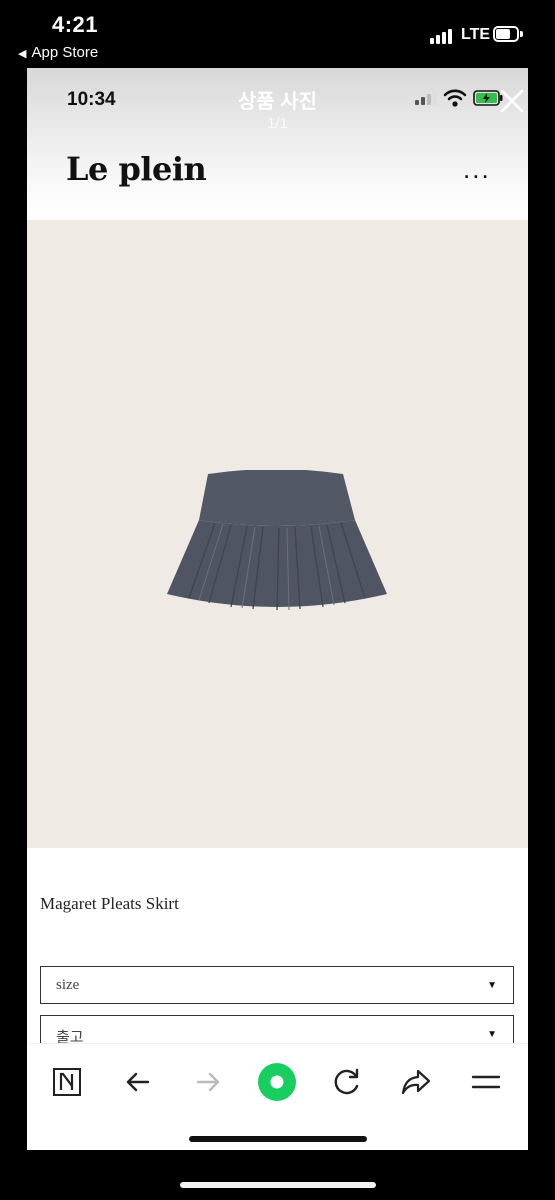 The height and width of the screenshot is (1200, 555). I want to click on size-select: size ▼, so click(277, 985).